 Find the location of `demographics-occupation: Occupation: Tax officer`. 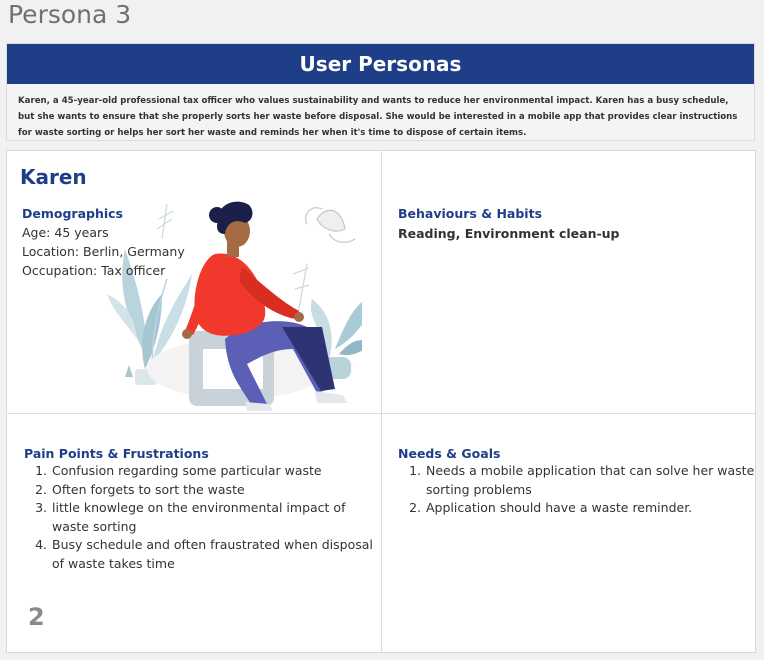

demographics-occupation: Occupation: Tax officer is located at coordinates (94, 270).